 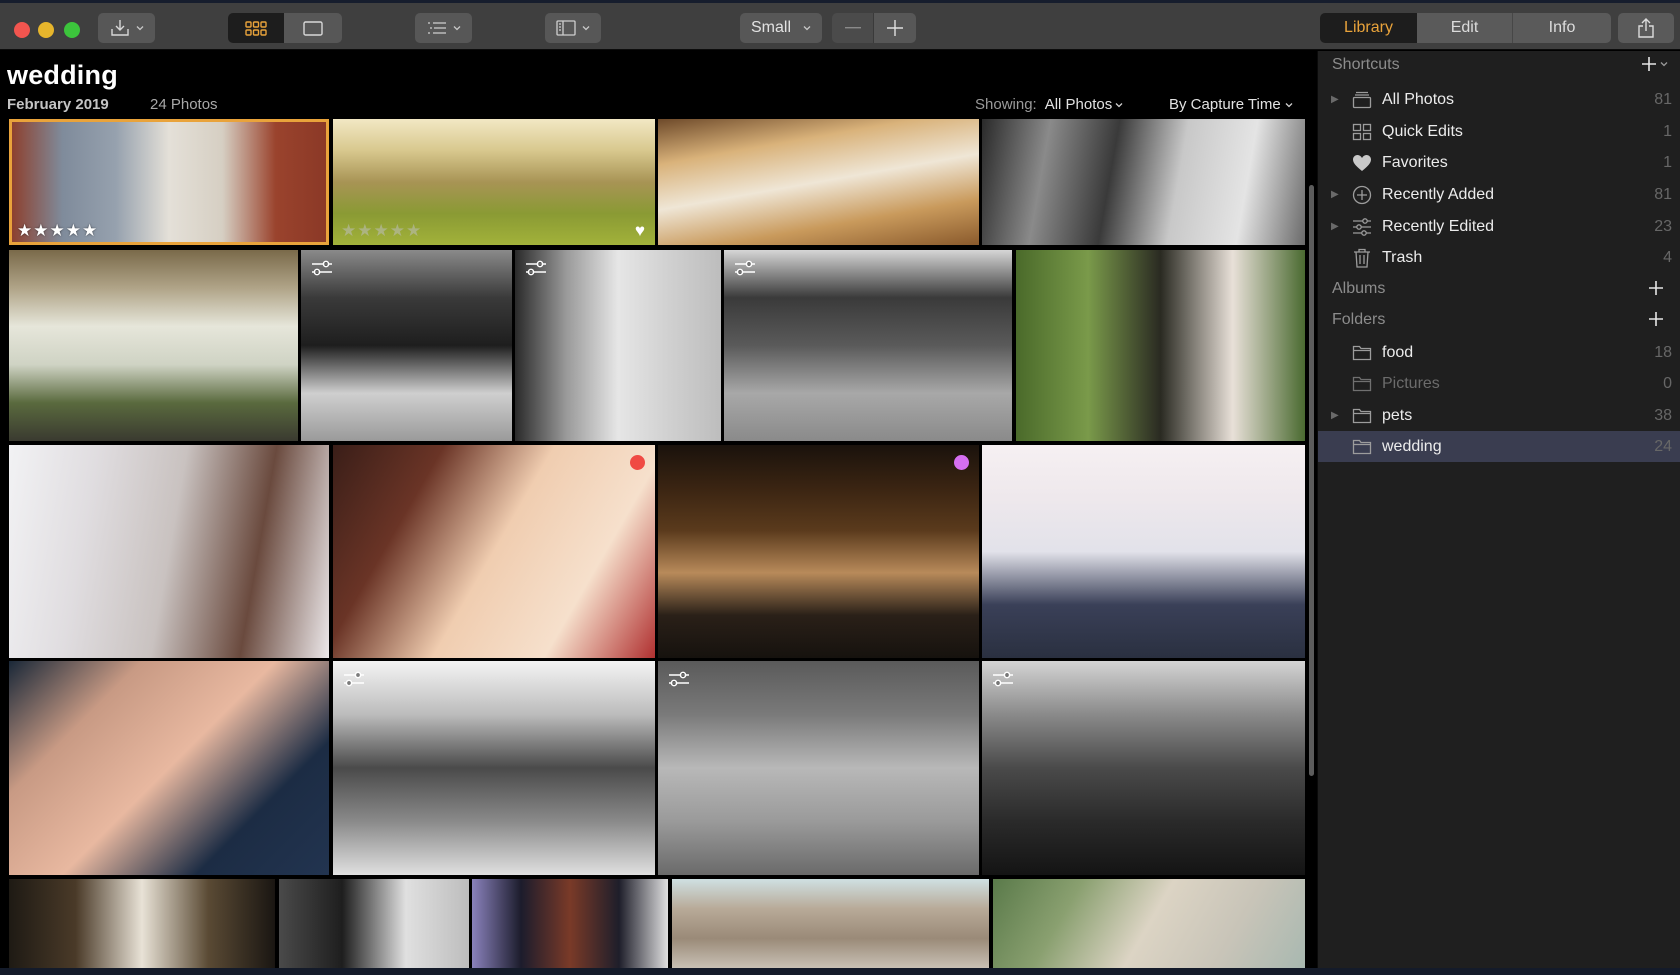 I want to click on page-title: wedding, so click(x=62, y=75).